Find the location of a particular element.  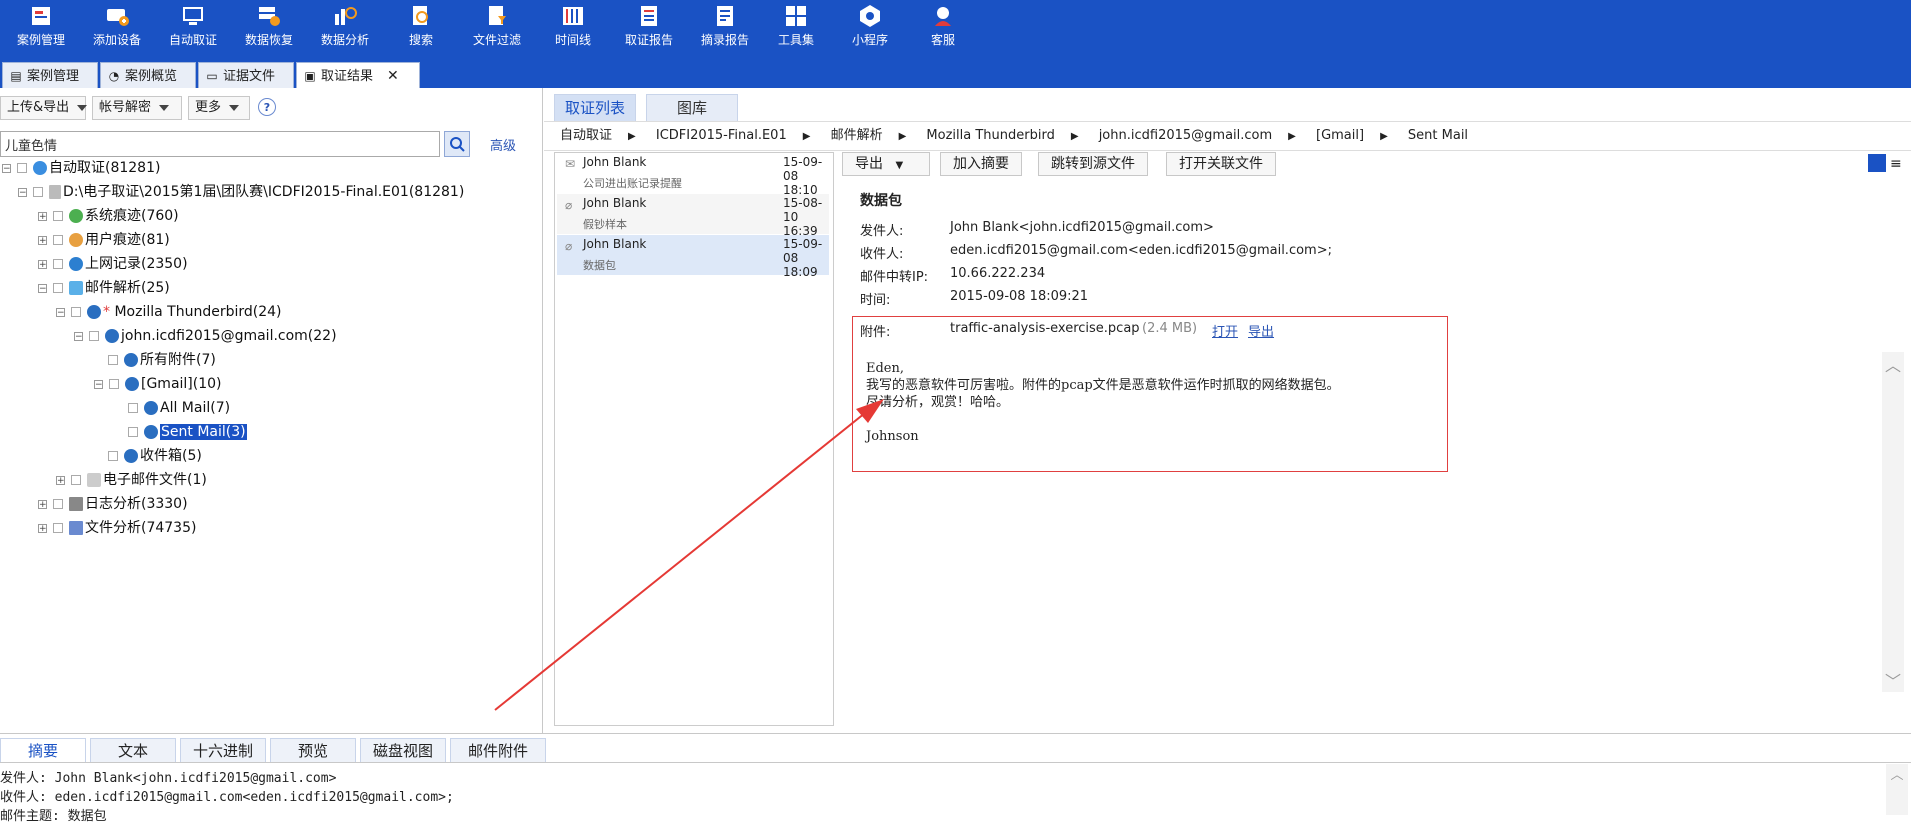

tree-node-auto-forensic: − 自动取证(81281) is located at coordinates (81, 168).